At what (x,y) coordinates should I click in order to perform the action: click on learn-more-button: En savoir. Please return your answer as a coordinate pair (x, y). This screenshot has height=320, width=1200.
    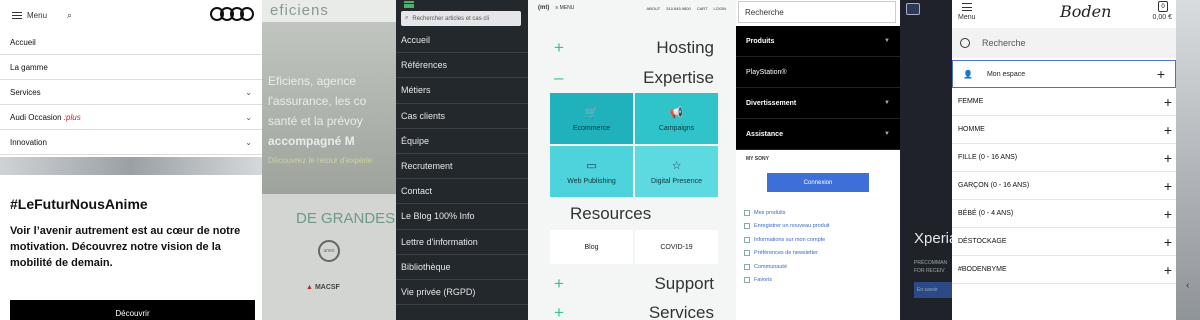
    Looking at the image, I should click on (933, 290).